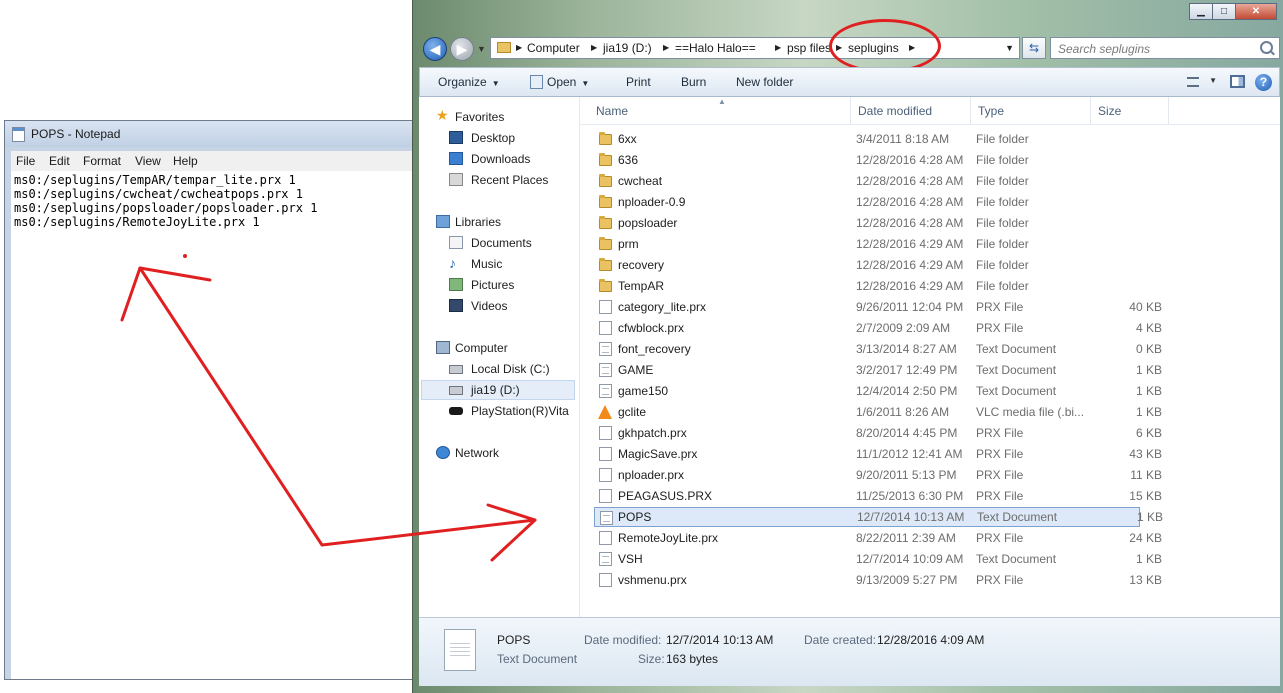  I want to click on column-name: Name, so click(612, 111).